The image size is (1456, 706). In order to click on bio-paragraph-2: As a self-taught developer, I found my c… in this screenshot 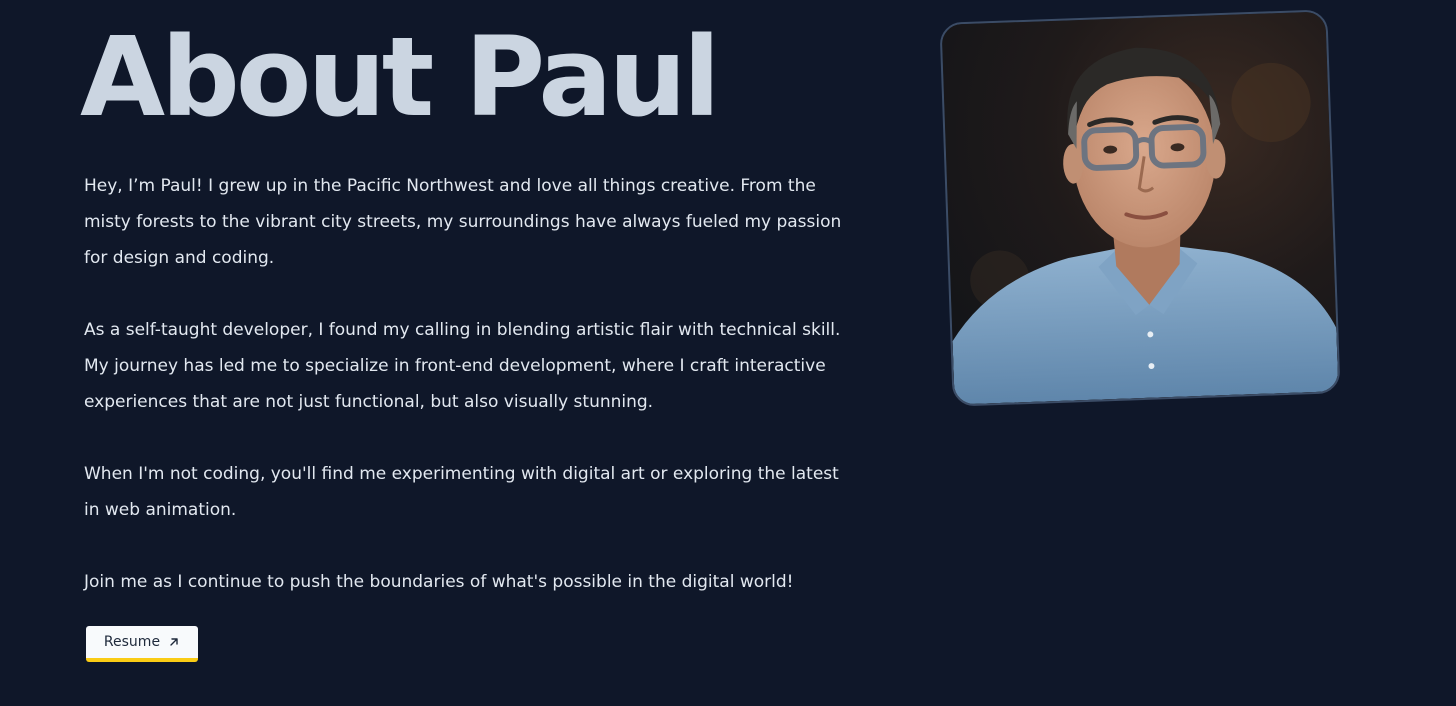, I will do `click(462, 366)`.